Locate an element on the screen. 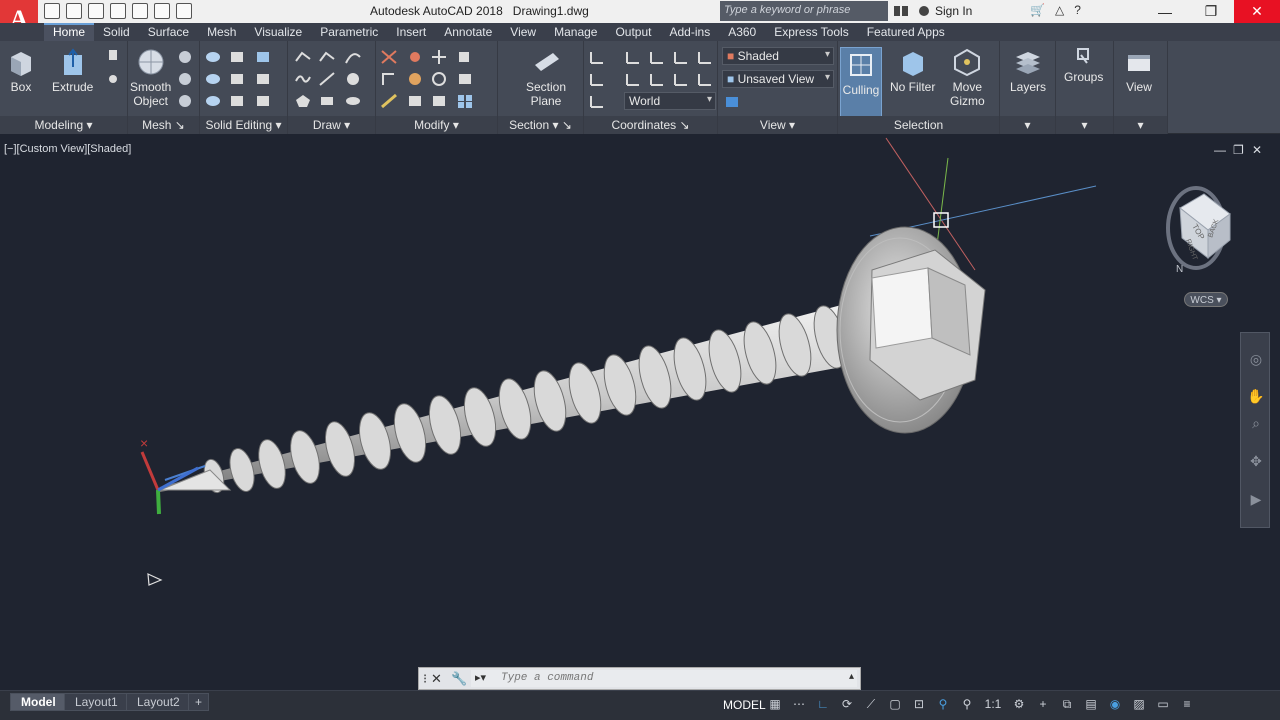 The width and height of the screenshot is (1280, 720). tab-a360: A360 is located at coordinates (742, 32).